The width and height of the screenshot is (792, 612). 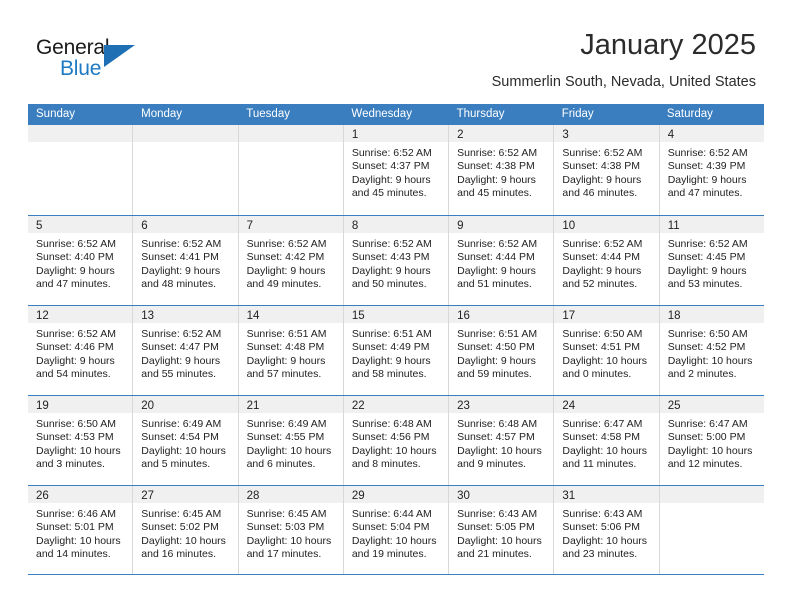 I want to click on daylight-text-line2: and 6 minutes., so click(x=281, y=464).